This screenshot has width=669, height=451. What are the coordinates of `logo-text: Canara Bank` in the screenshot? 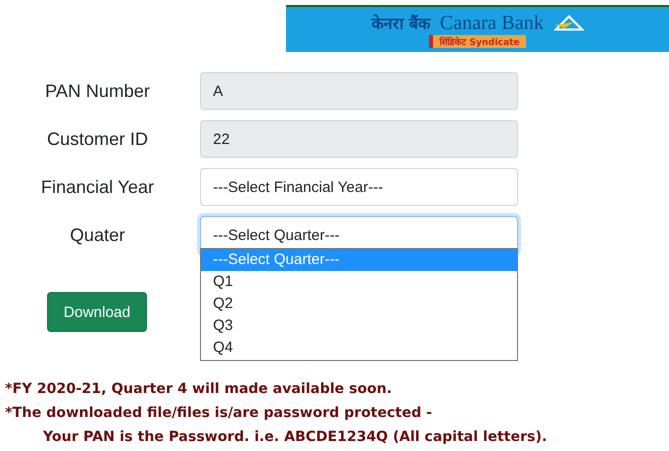 It's located at (492, 23).